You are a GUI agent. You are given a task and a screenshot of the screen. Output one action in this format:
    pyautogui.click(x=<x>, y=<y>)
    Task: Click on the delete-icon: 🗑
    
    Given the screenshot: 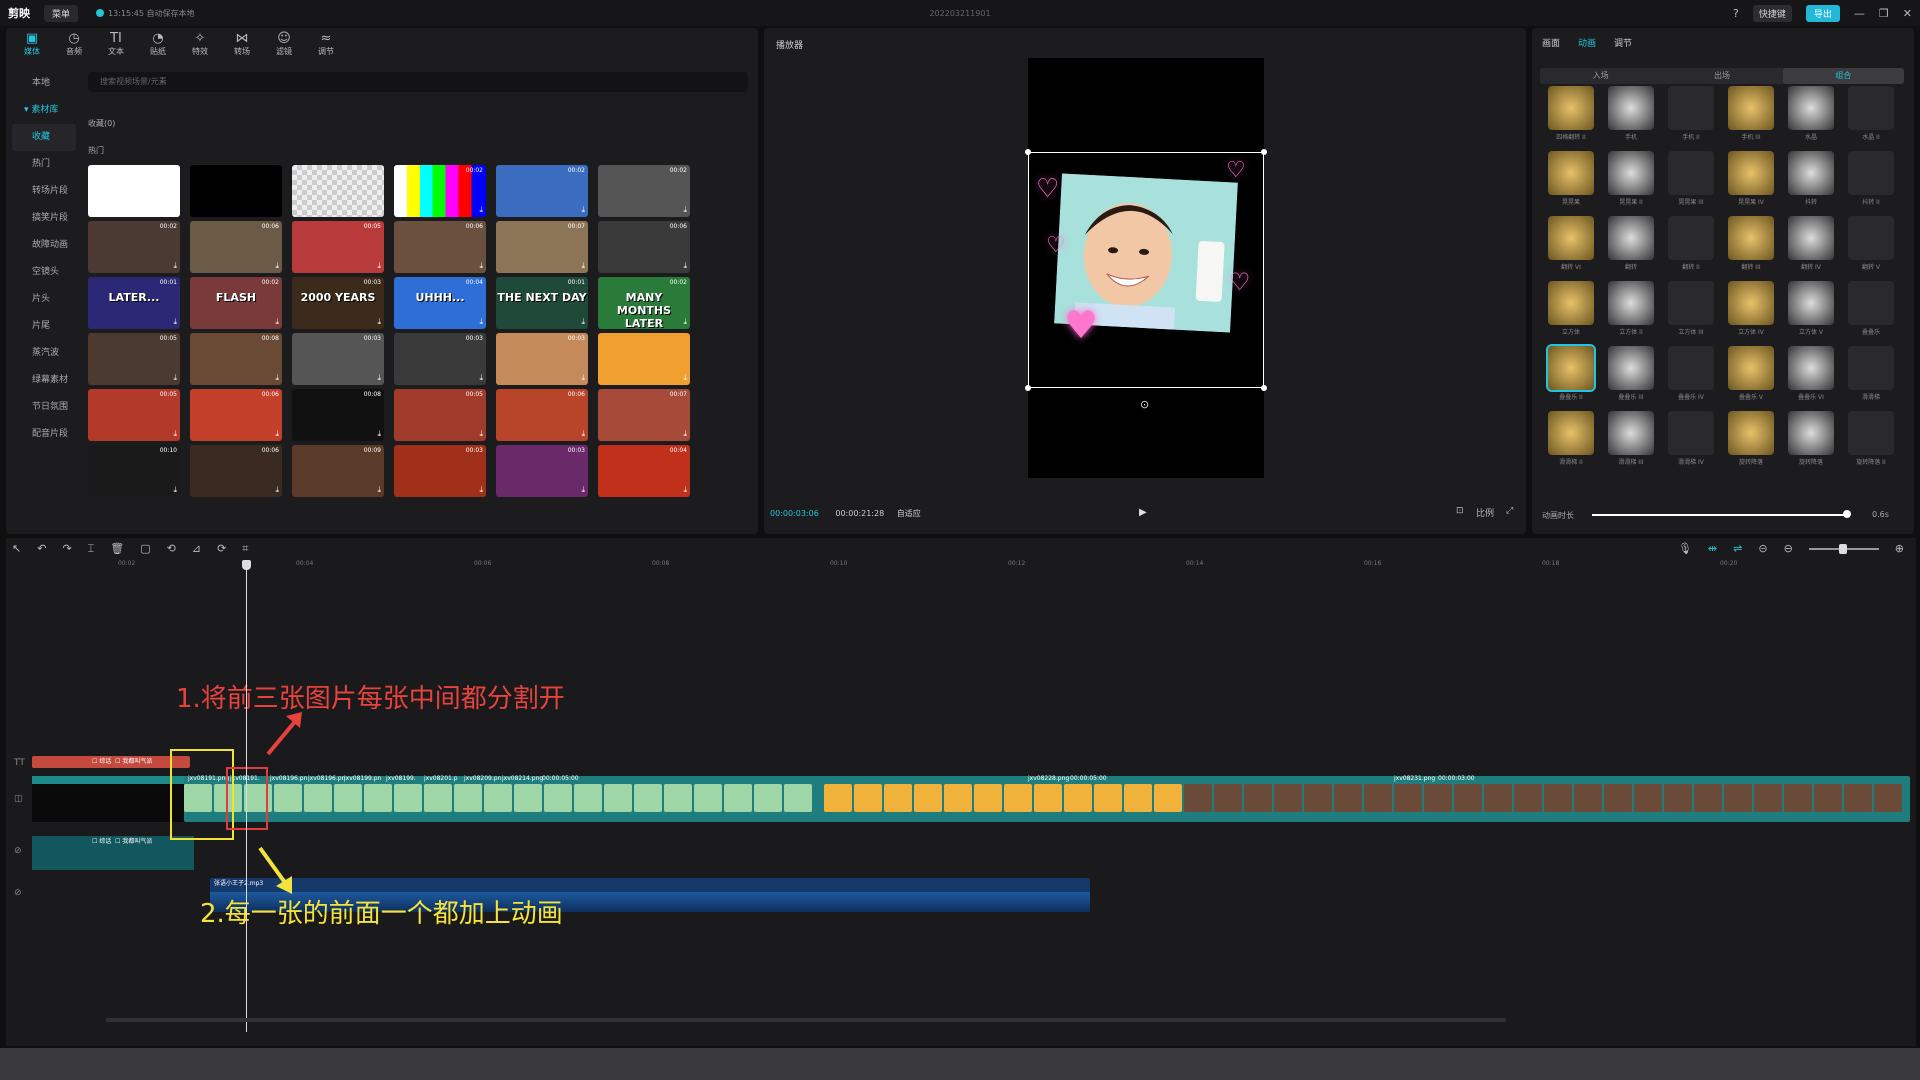 What is the action you would take?
    pyautogui.click(x=117, y=549)
    